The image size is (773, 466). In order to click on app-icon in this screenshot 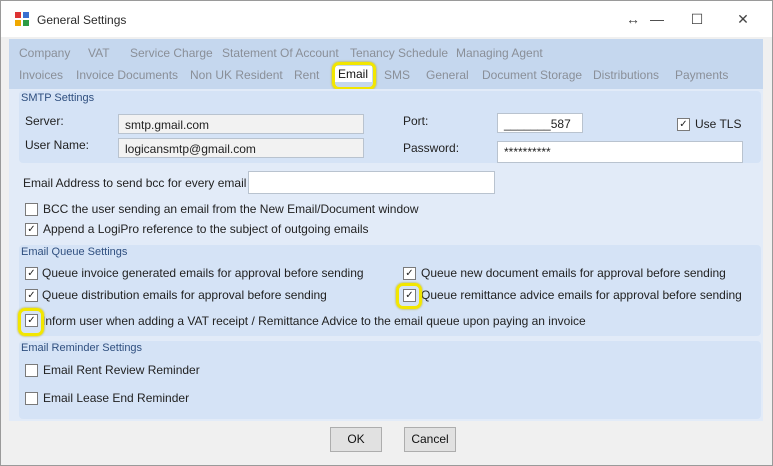, I will do `click(22, 19)`.